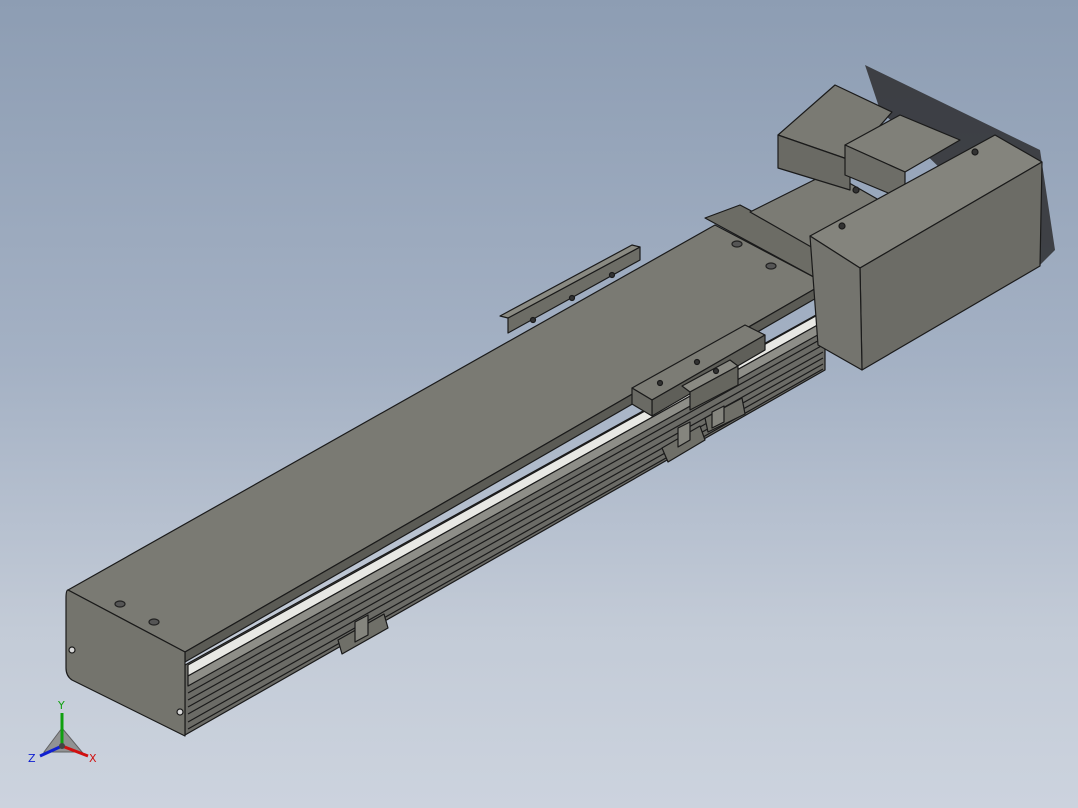 The image size is (1078, 808). What do you see at coordinates (32, 758) in the screenshot?
I see `z-axis-label: Z` at bounding box center [32, 758].